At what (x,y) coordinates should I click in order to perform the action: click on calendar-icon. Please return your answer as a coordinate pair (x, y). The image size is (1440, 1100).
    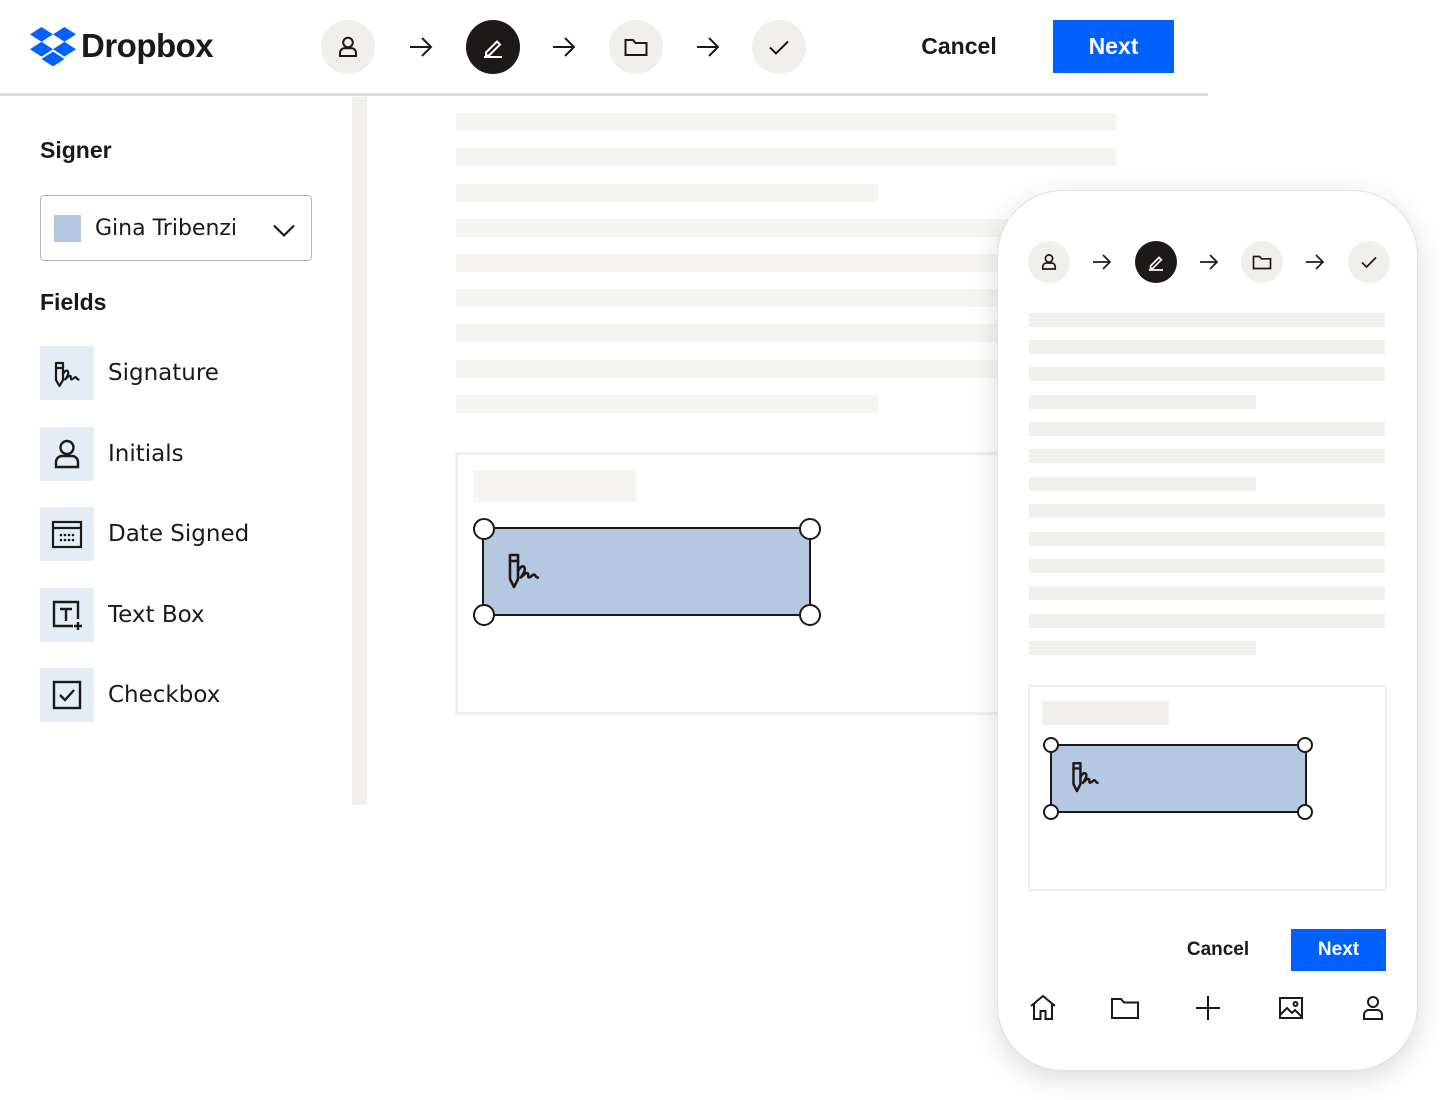
    Looking at the image, I should click on (67, 534).